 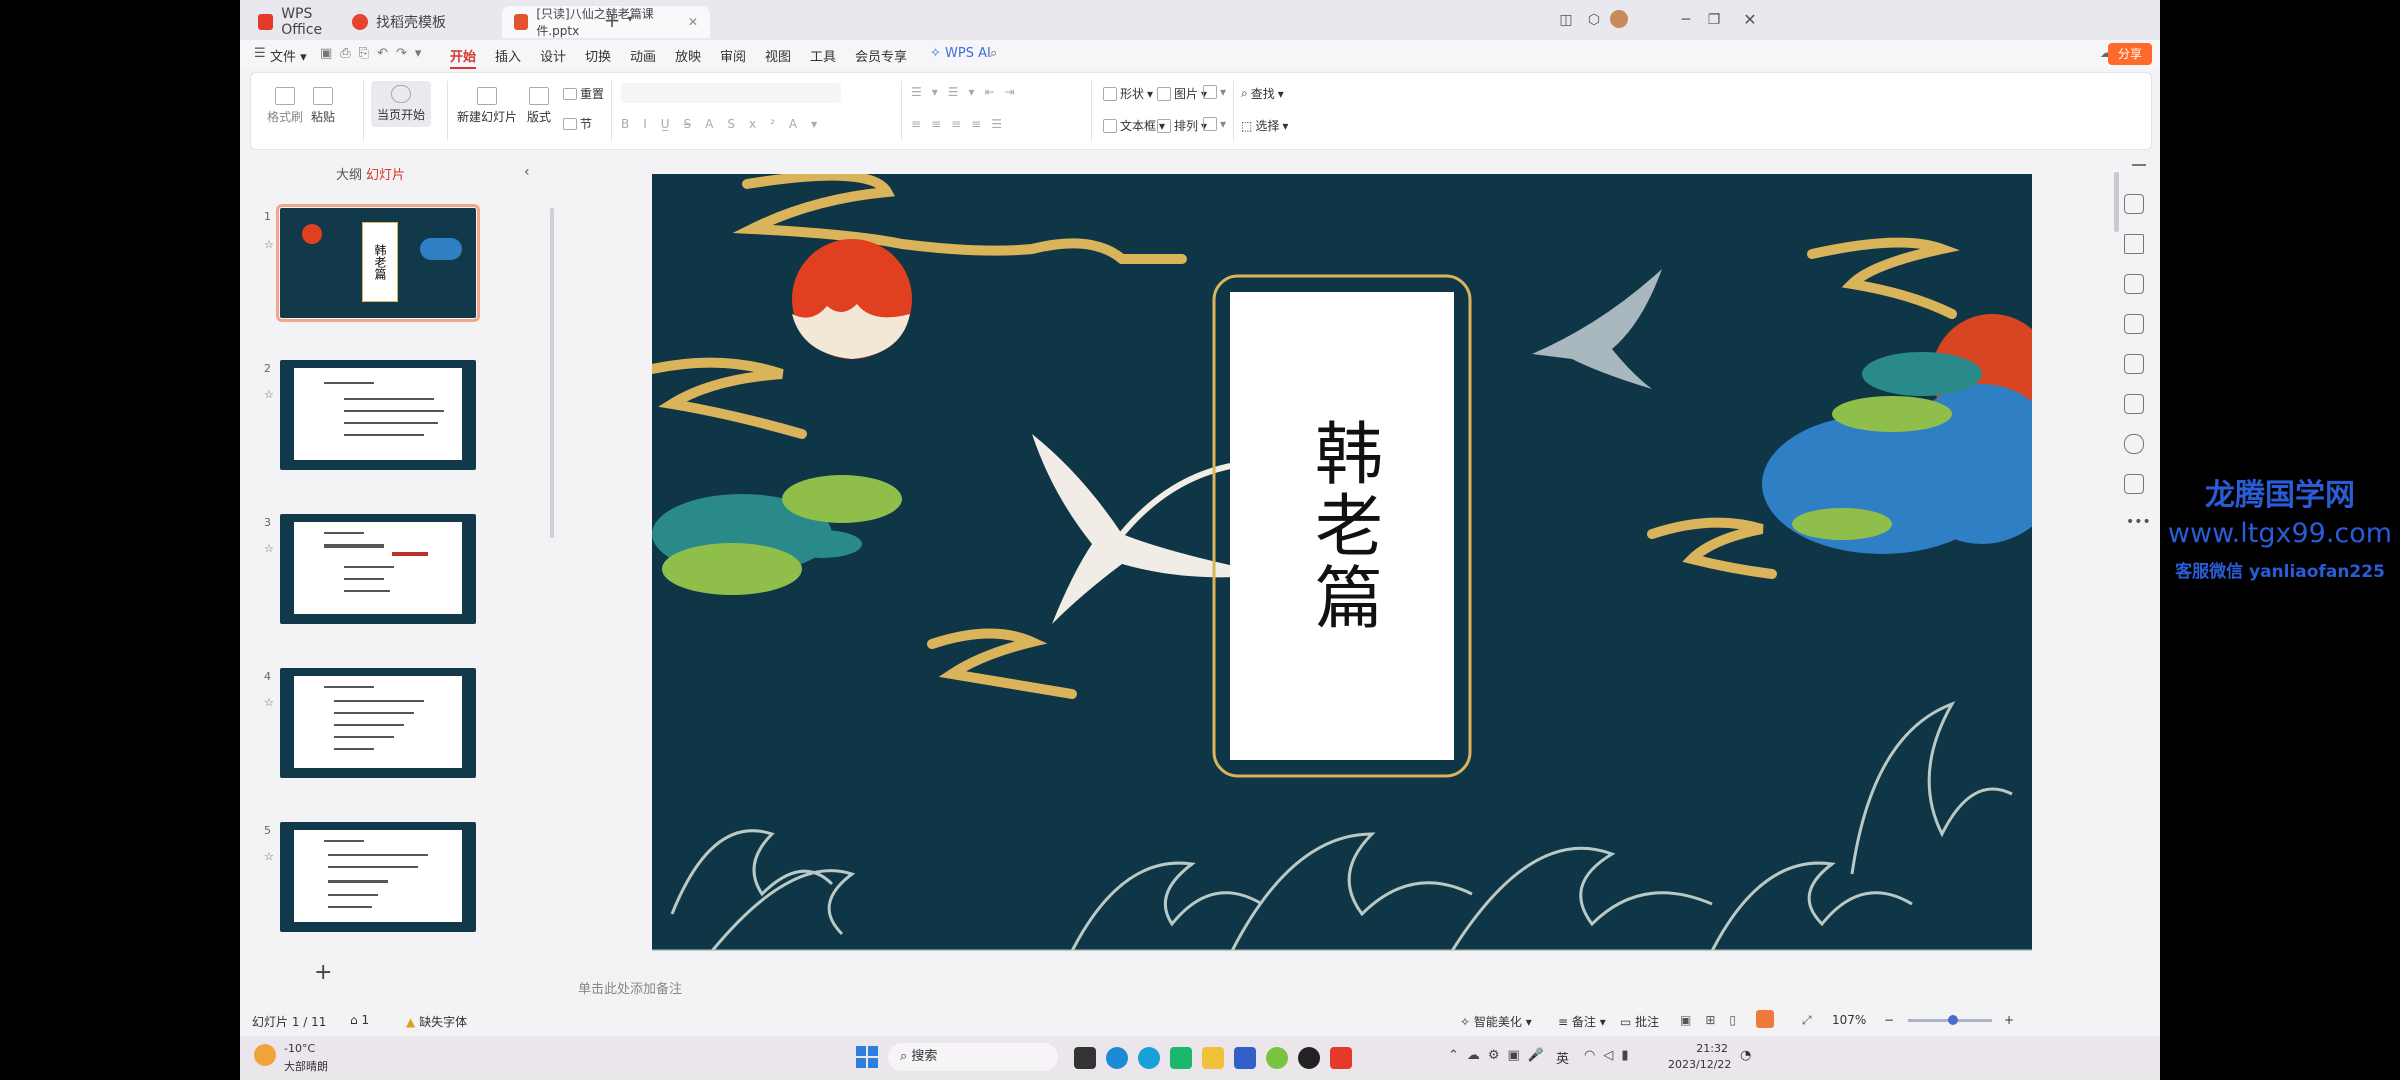 What do you see at coordinates (688, 55) in the screenshot?
I see `tab-slideshow: 放映` at bounding box center [688, 55].